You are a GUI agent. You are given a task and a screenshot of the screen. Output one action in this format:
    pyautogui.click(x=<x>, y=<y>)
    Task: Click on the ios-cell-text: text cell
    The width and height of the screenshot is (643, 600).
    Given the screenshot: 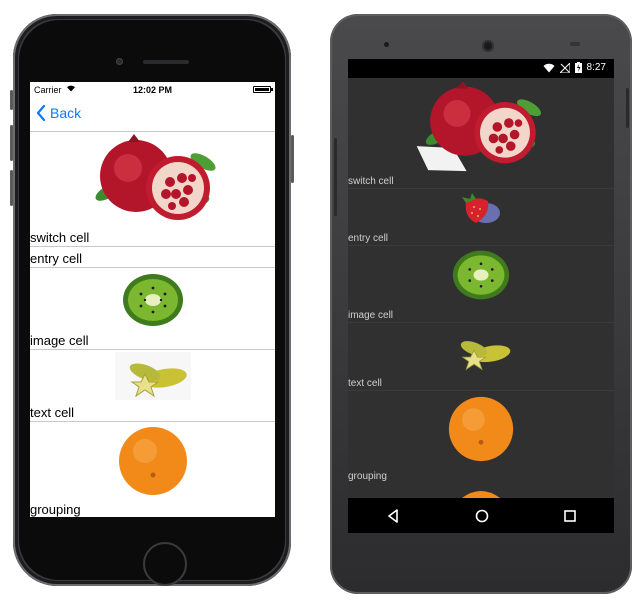 What is the action you would take?
    pyautogui.click(x=152, y=386)
    